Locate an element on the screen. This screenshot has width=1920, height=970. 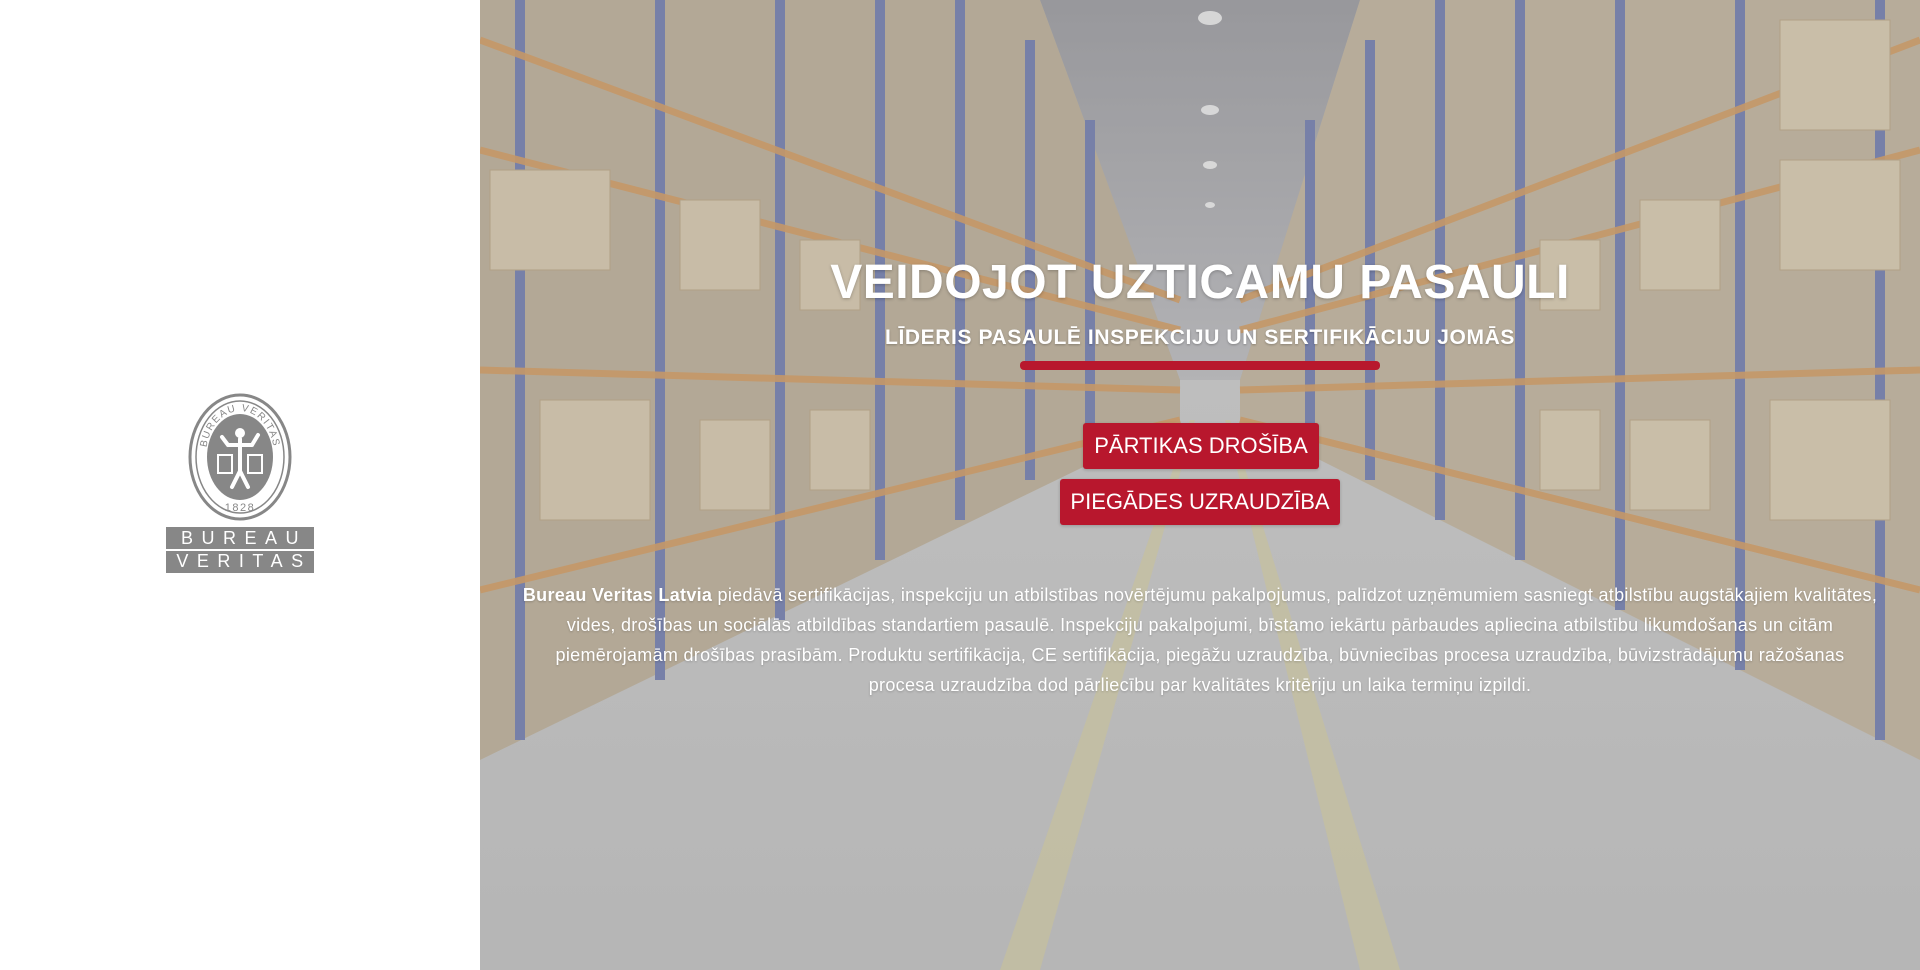
wordmark-line2: VERITAS is located at coordinates (244, 561).